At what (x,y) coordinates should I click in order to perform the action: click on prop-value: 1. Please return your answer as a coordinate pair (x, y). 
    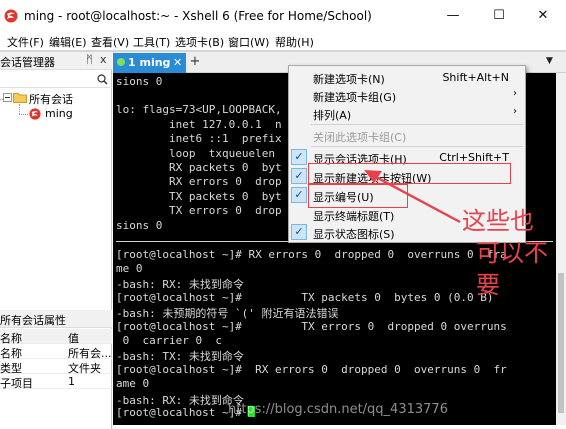
    Looking at the image, I should click on (71, 381).